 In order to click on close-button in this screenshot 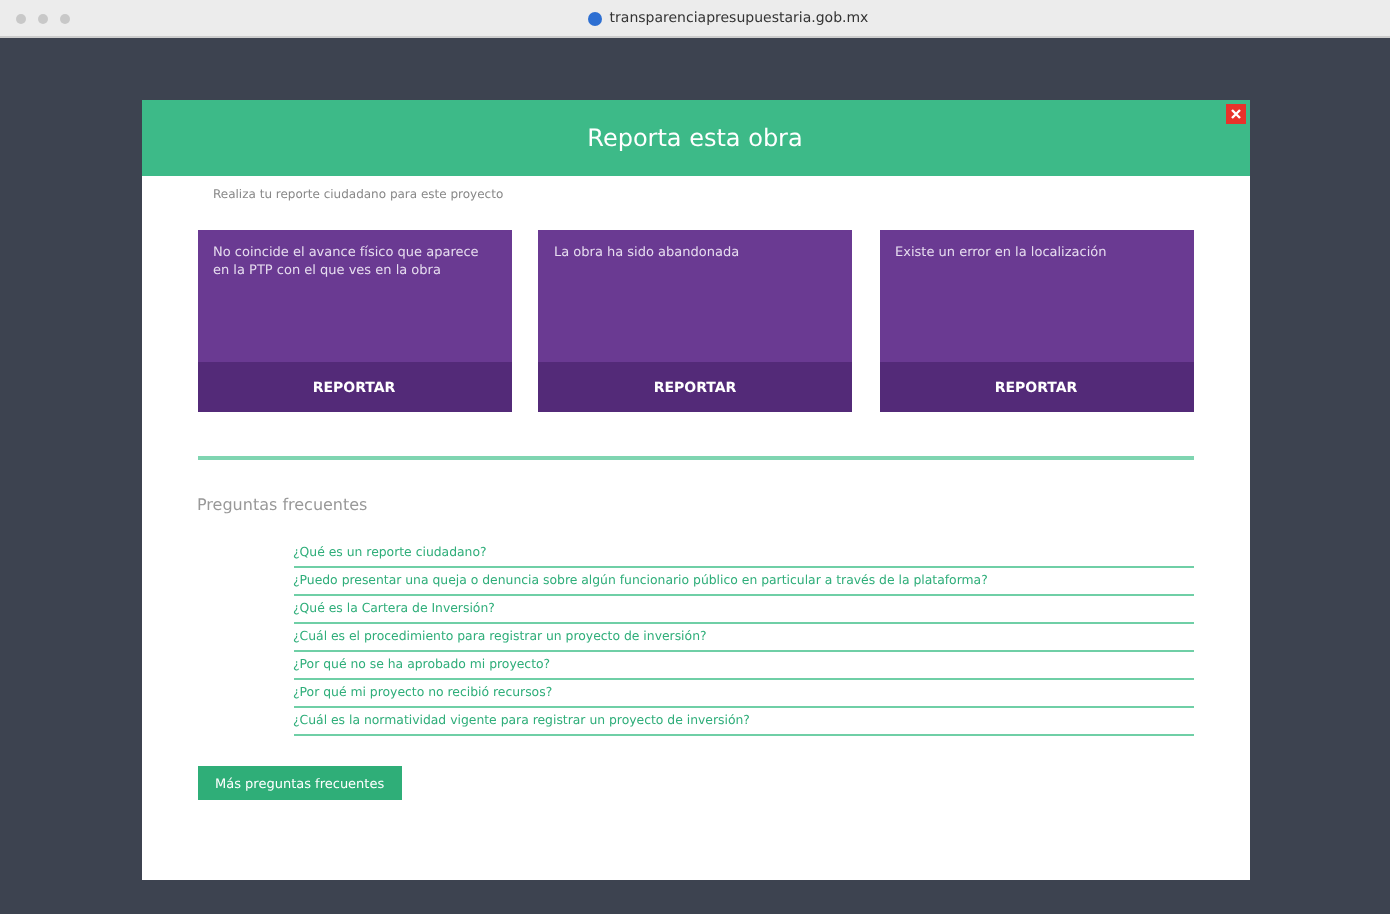, I will do `click(1235, 114)`.